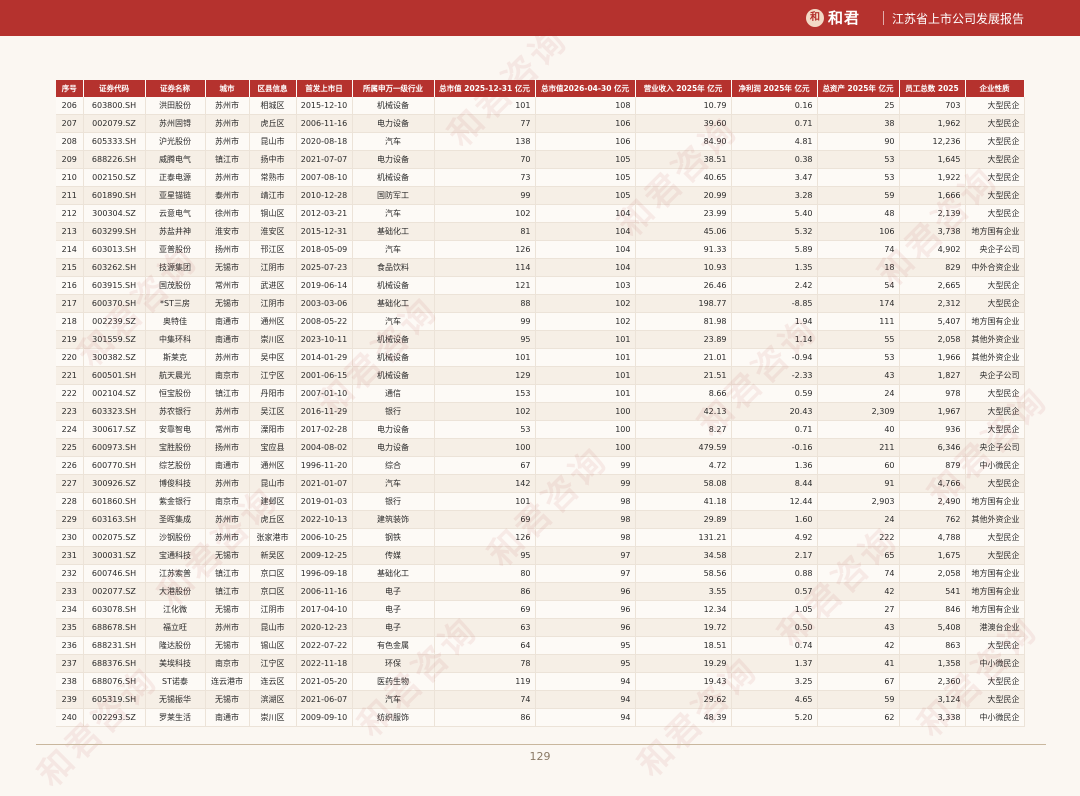  What do you see at coordinates (393, 429) in the screenshot?
I see `table-cell: 电力设备` at bounding box center [393, 429].